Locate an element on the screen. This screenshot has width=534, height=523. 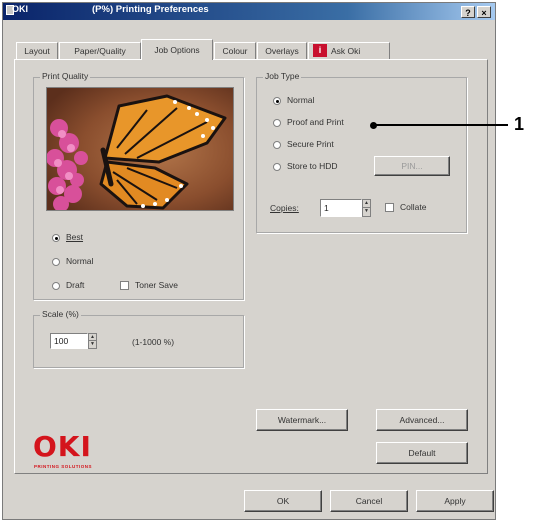
toner-save-label: Toner Save is located at coordinates (156, 285).